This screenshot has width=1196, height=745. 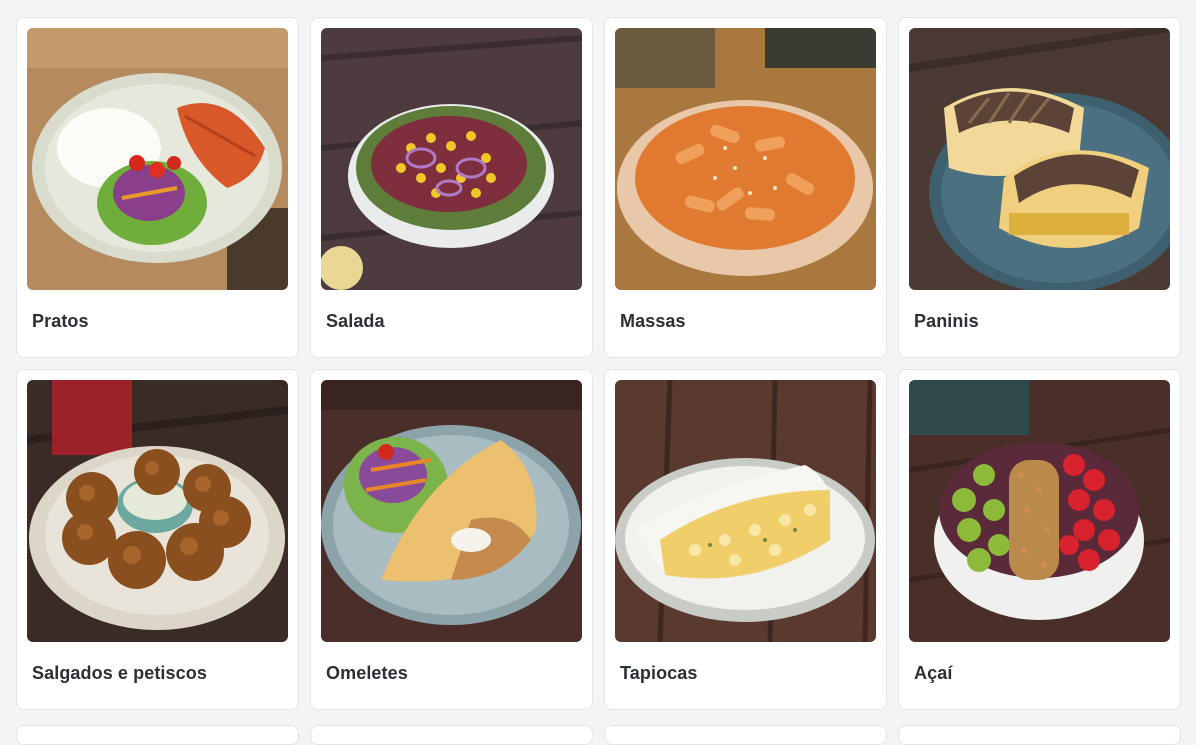 I want to click on panini-image, so click(x=1039, y=159).